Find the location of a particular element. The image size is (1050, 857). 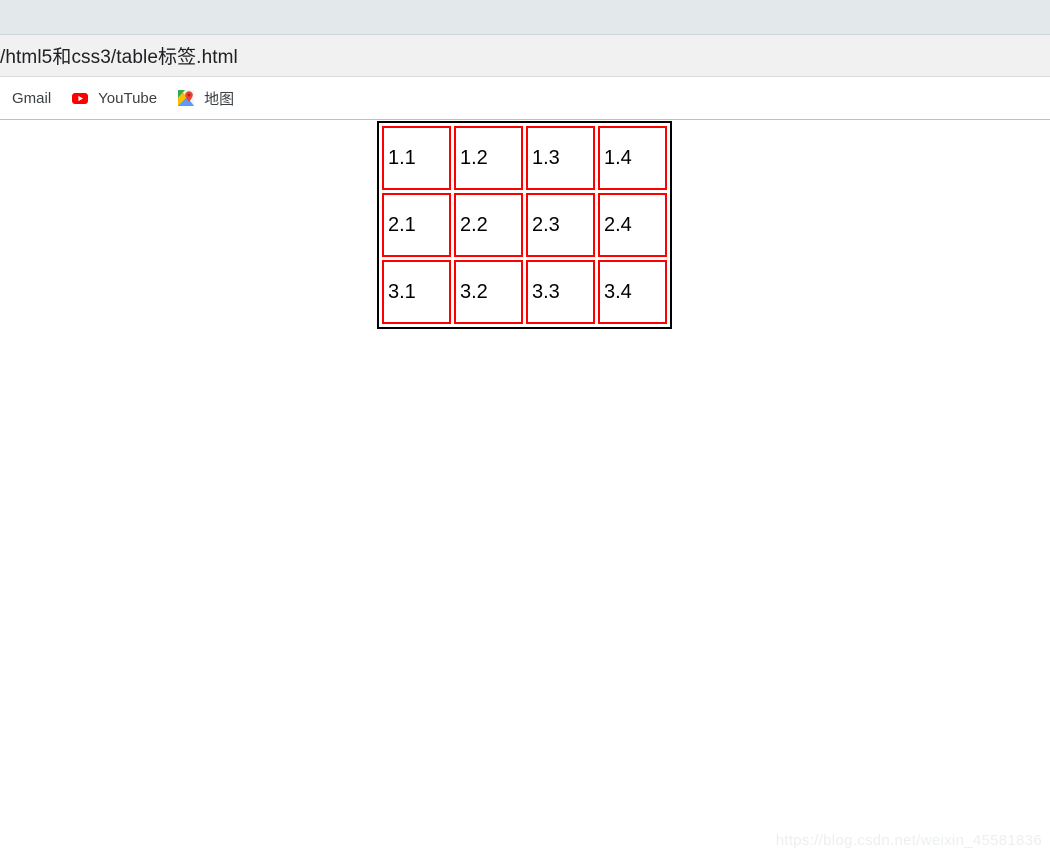

table-row: 3.1 3.2 3.3 3.4 is located at coordinates (524, 292).